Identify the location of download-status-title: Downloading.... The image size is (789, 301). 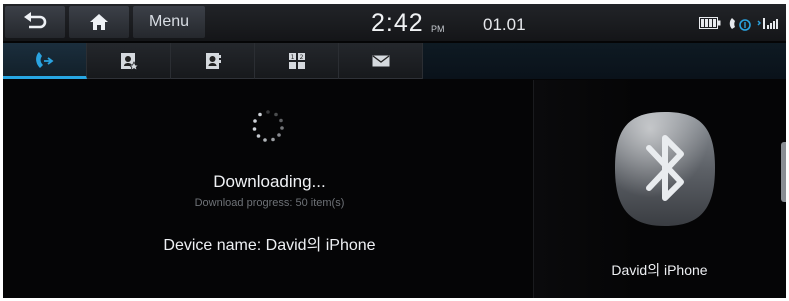
(269, 181).